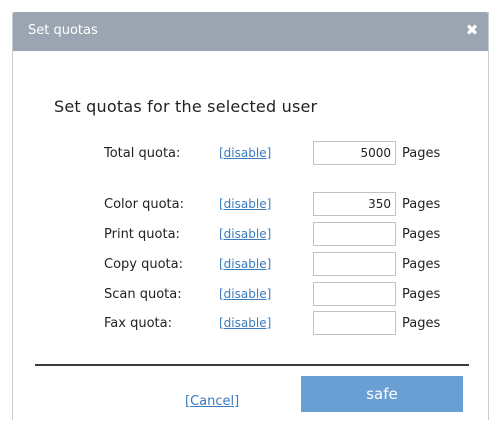  What do you see at coordinates (472, 30) in the screenshot?
I see `close-icon: ✖` at bounding box center [472, 30].